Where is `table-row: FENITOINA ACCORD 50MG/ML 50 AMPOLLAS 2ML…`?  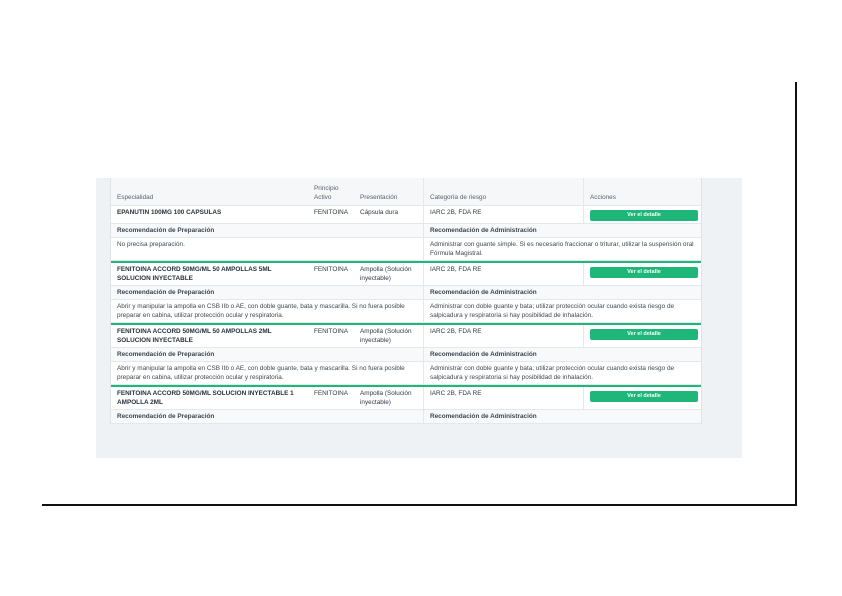
table-row: FENITOINA ACCORD 50MG/ML 50 AMPOLLAS 2ML… is located at coordinates (406, 335).